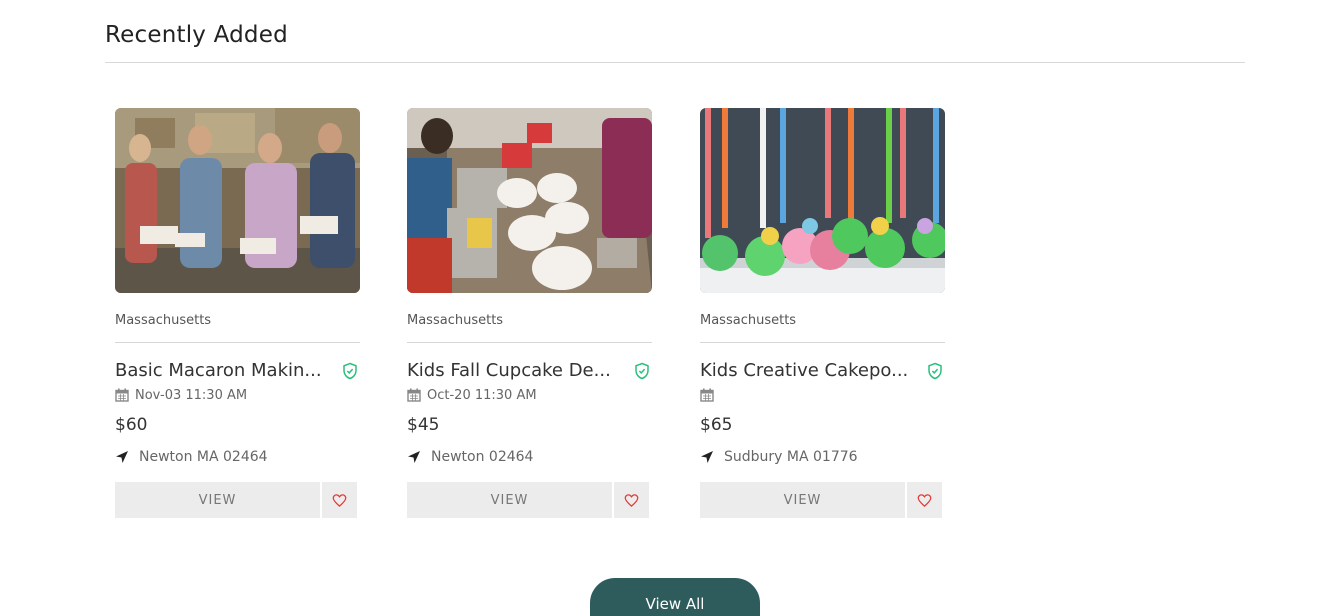 Image resolution: width=1343 pixels, height=616 pixels. I want to click on event-location: Newton MA 02464, so click(203, 457).